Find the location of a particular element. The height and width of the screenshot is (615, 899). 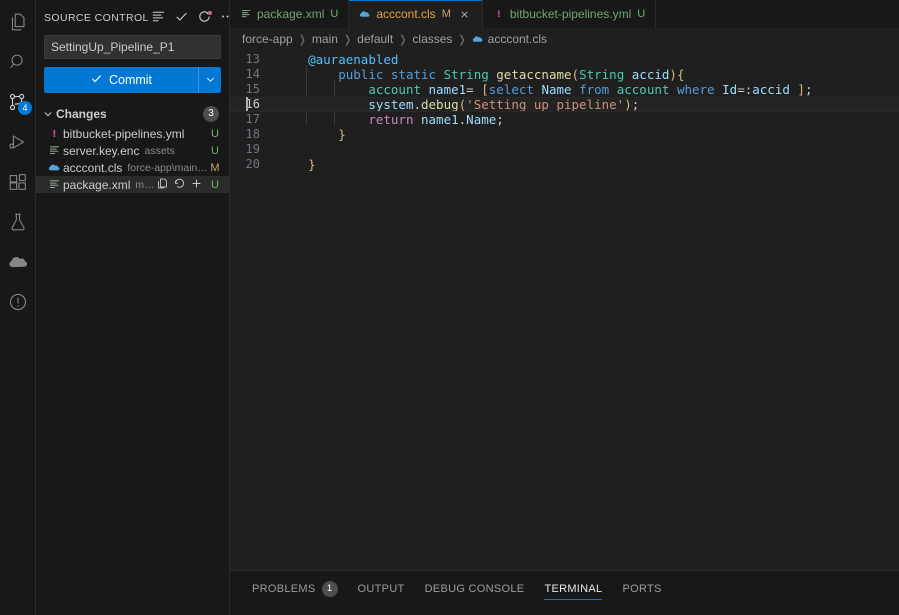

code-token: debug is located at coordinates (440, 104).